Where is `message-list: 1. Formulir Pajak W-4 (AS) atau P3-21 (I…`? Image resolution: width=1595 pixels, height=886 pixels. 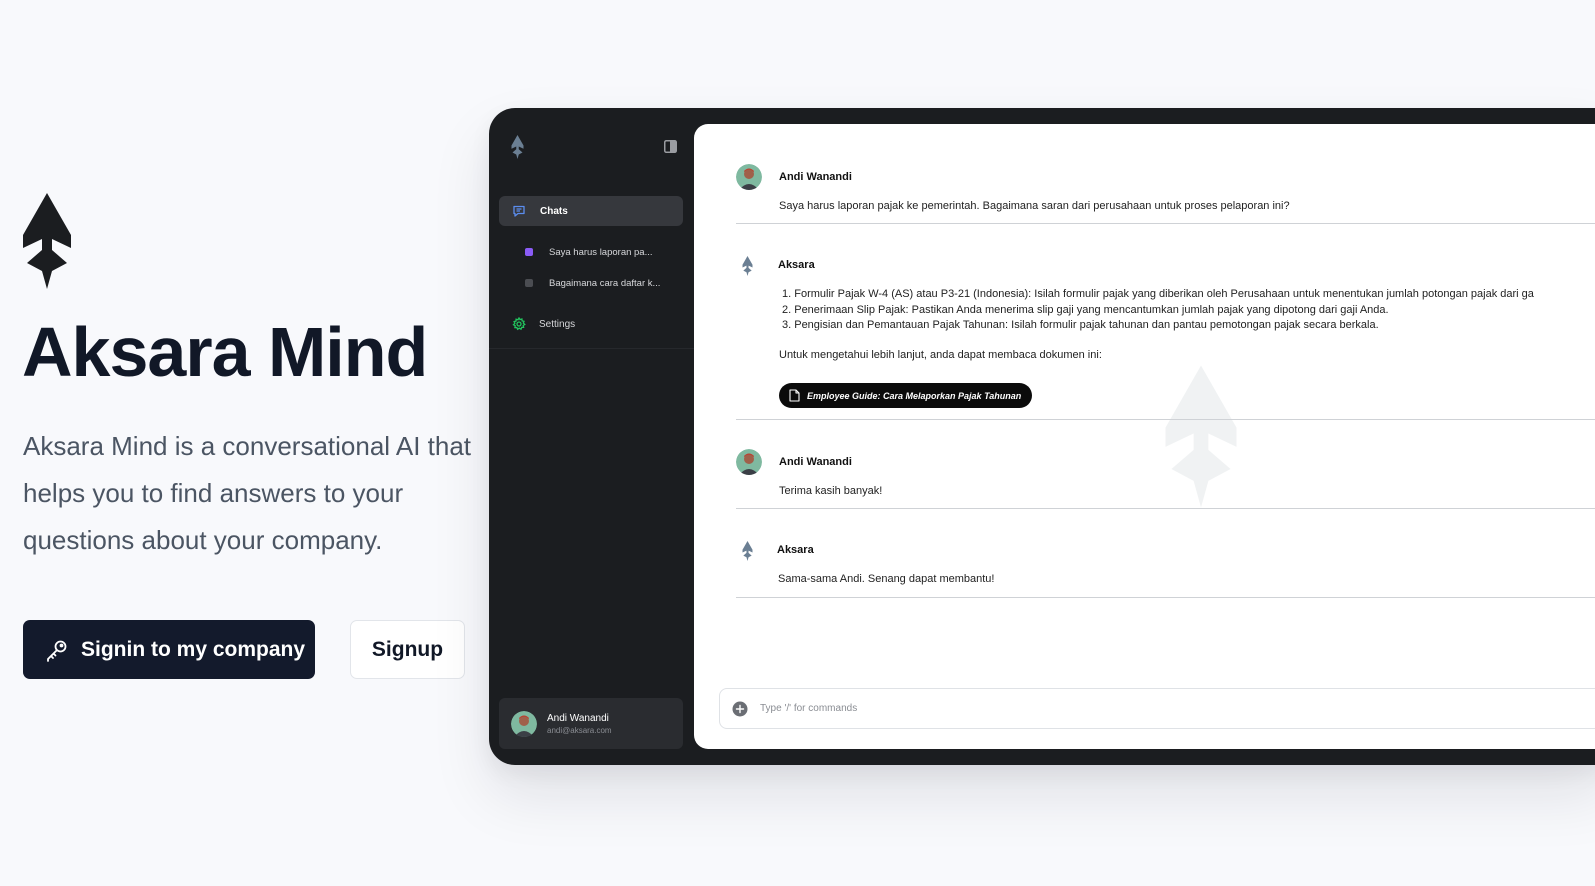 message-list: 1. Formulir Pajak W-4 (AS) atau P3-21 (I… is located at coordinates (1158, 310).